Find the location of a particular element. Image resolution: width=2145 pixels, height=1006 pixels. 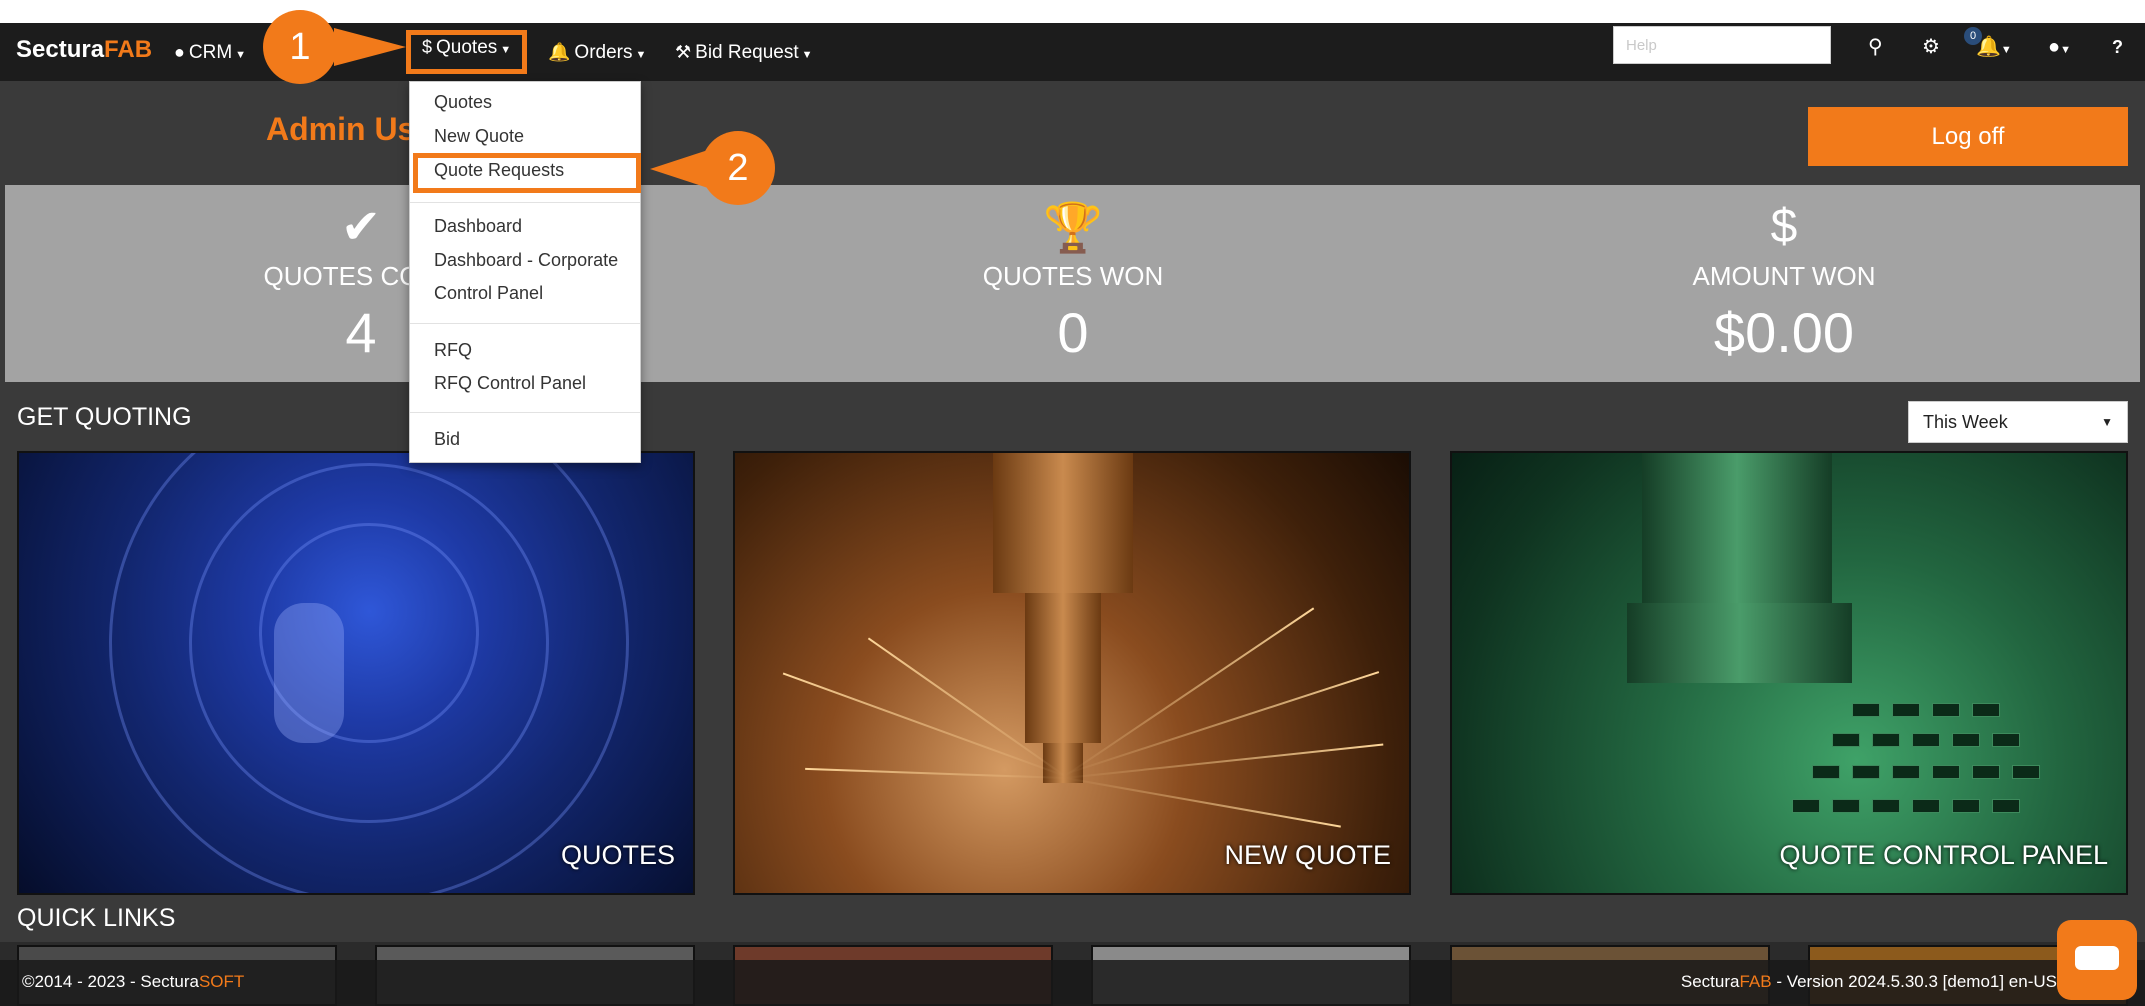

notification-count-badge: 0 is located at coordinates (1973, 36).